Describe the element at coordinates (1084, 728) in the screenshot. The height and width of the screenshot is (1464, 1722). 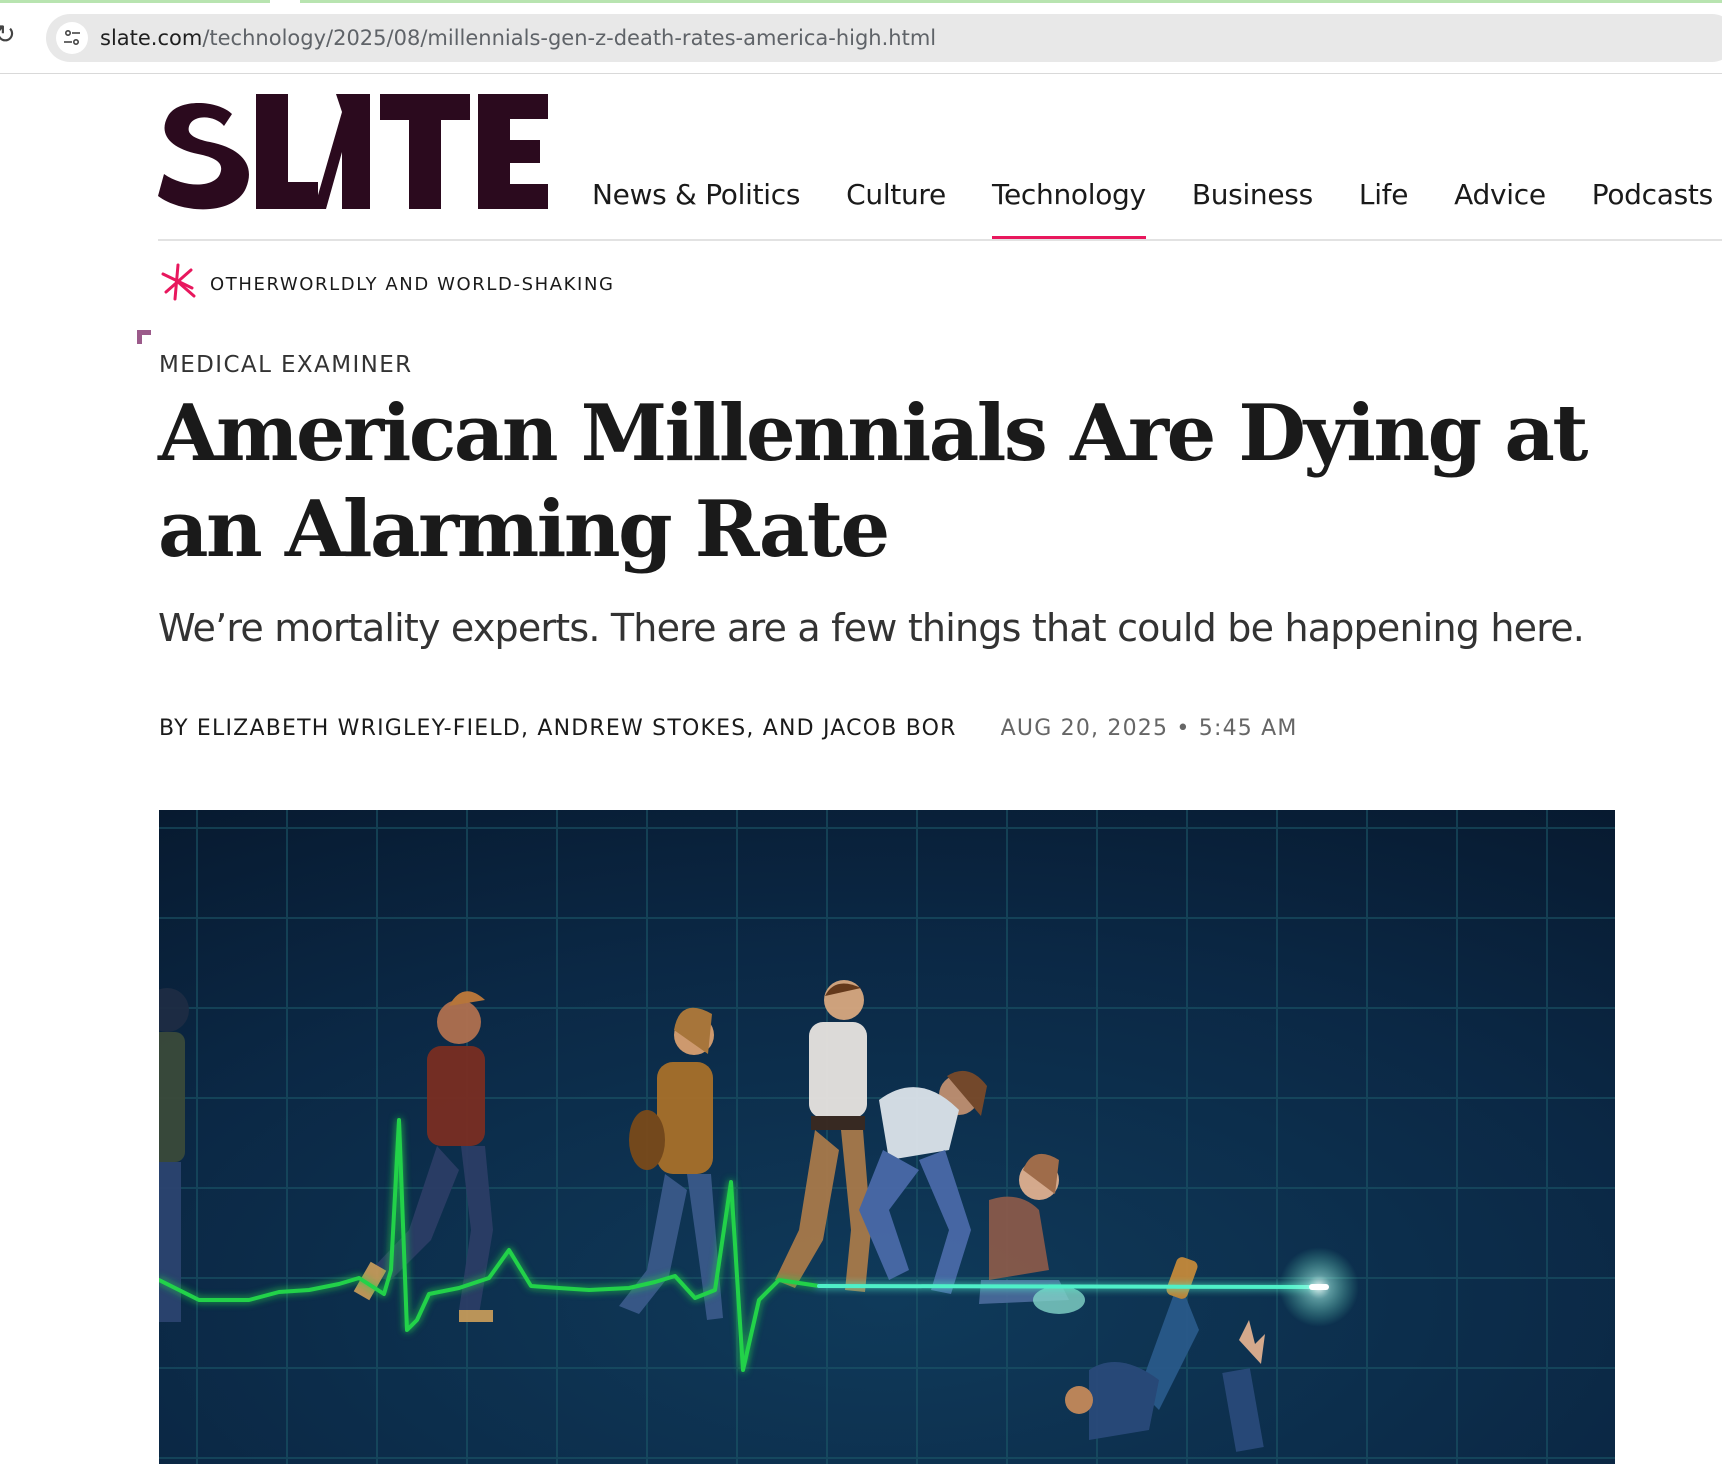
I see `publish-date: AUG 20, 2025` at that location.